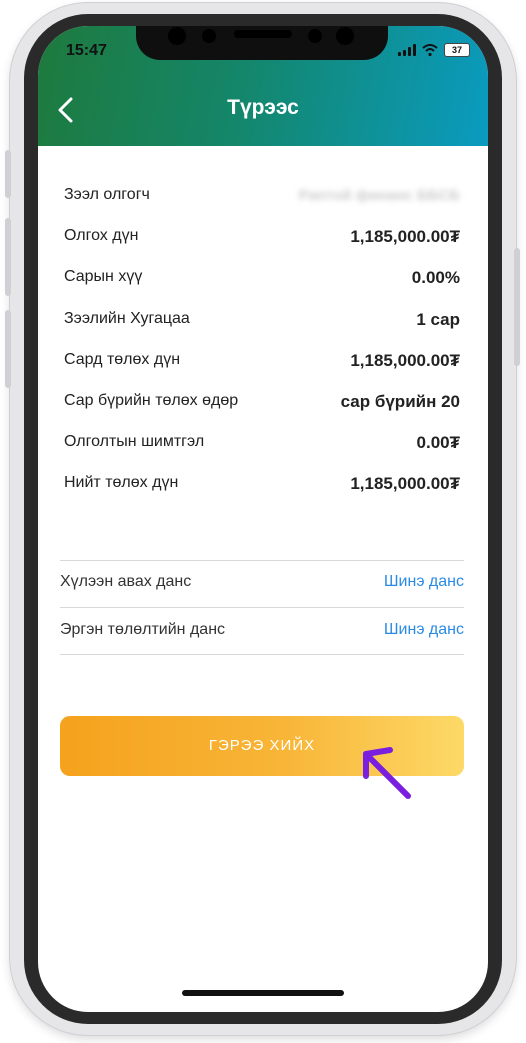 This screenshot has height=1043, width=526. I want to click on speaker-grille, so click(263, 34).